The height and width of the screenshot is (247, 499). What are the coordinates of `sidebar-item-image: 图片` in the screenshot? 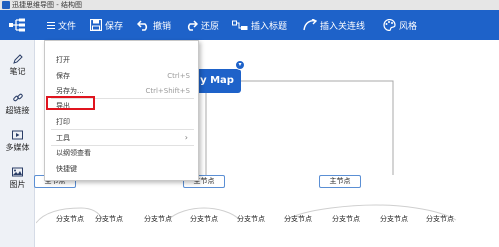 It's located at (17, 178).